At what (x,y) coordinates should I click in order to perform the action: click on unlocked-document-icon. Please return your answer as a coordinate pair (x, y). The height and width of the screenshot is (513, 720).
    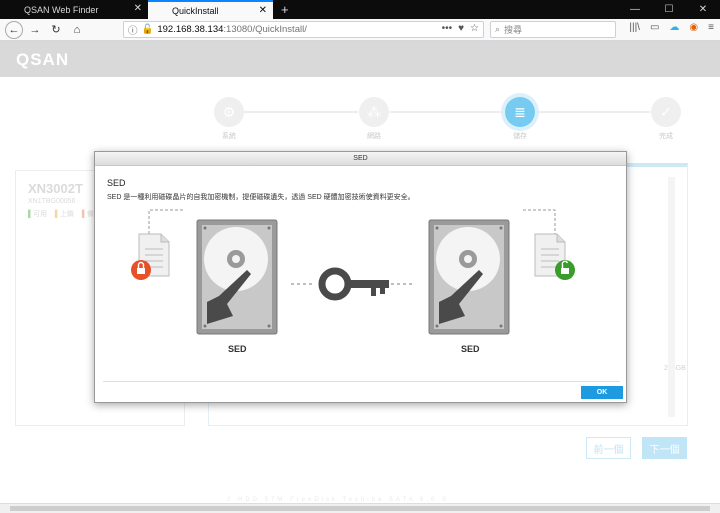
    Looking at the image, I should click on (554, 256).